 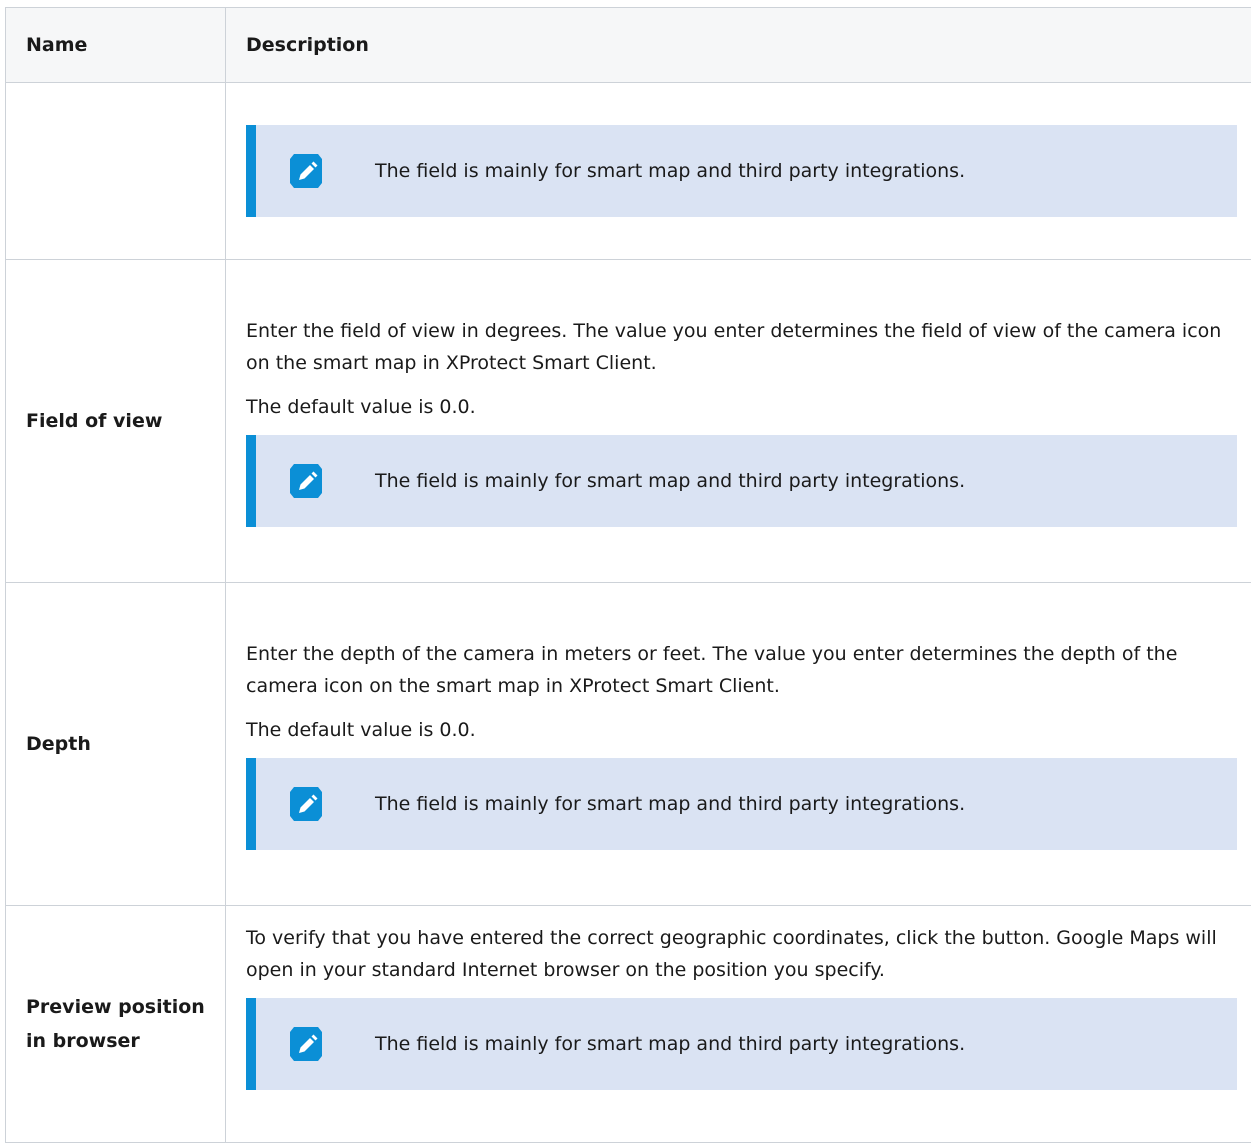 What do you see at coordinates (116, 744) in the screenshot?
I see `row-name: Depth` at bounding box center [116, 744].